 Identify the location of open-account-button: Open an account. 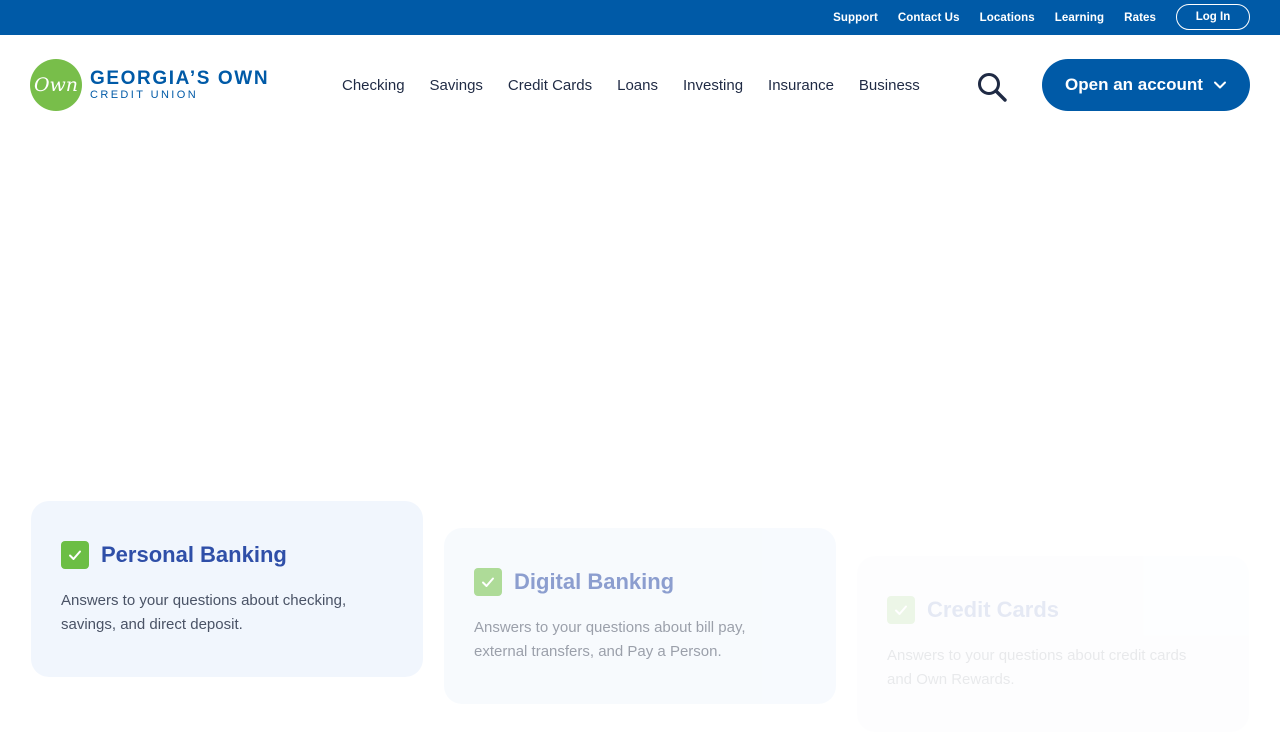
(1146, 85).